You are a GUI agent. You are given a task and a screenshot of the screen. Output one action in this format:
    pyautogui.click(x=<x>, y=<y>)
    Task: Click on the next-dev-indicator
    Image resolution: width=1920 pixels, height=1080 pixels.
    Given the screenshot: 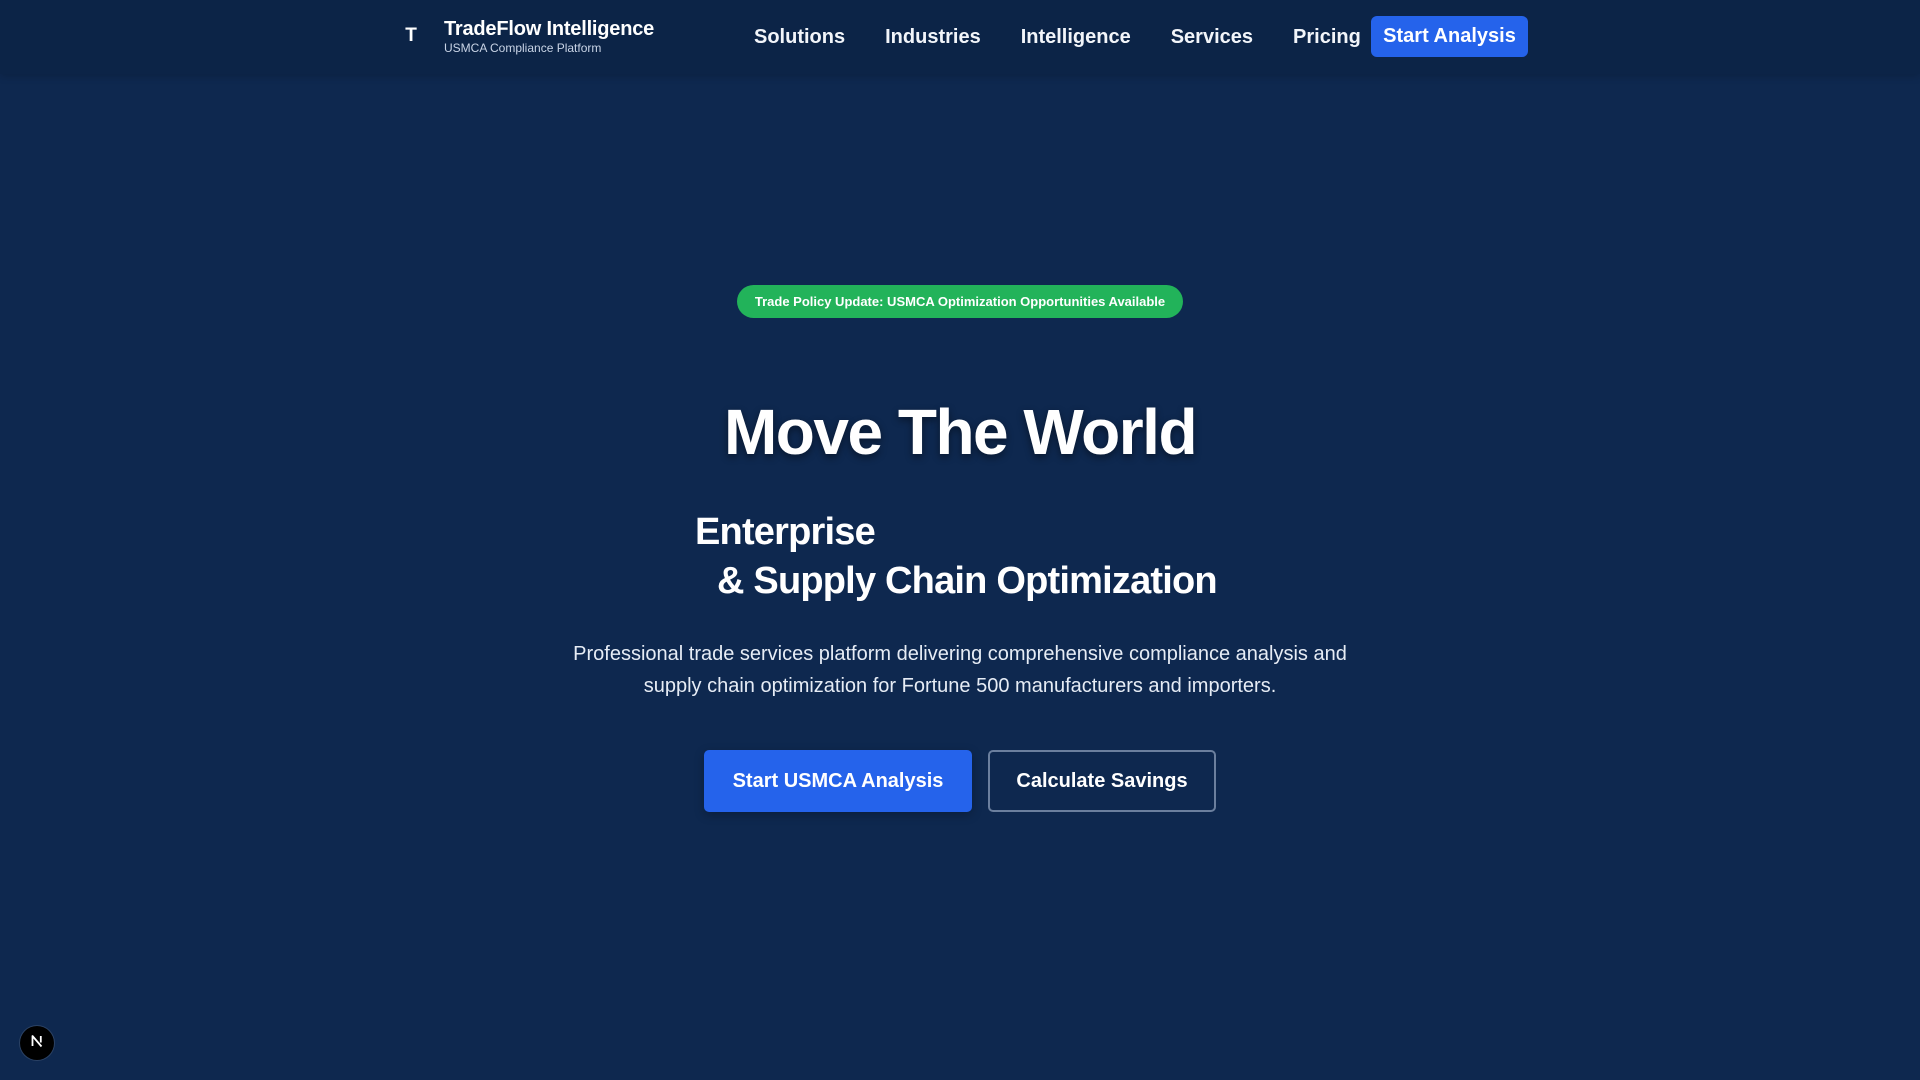 What is the action you would take?
    pyautogui.click(x=37, y=1043)
    